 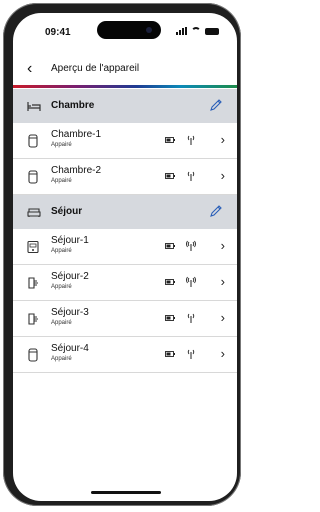 I want to click on brand-accent-stripe, so click(x=125, y=86).